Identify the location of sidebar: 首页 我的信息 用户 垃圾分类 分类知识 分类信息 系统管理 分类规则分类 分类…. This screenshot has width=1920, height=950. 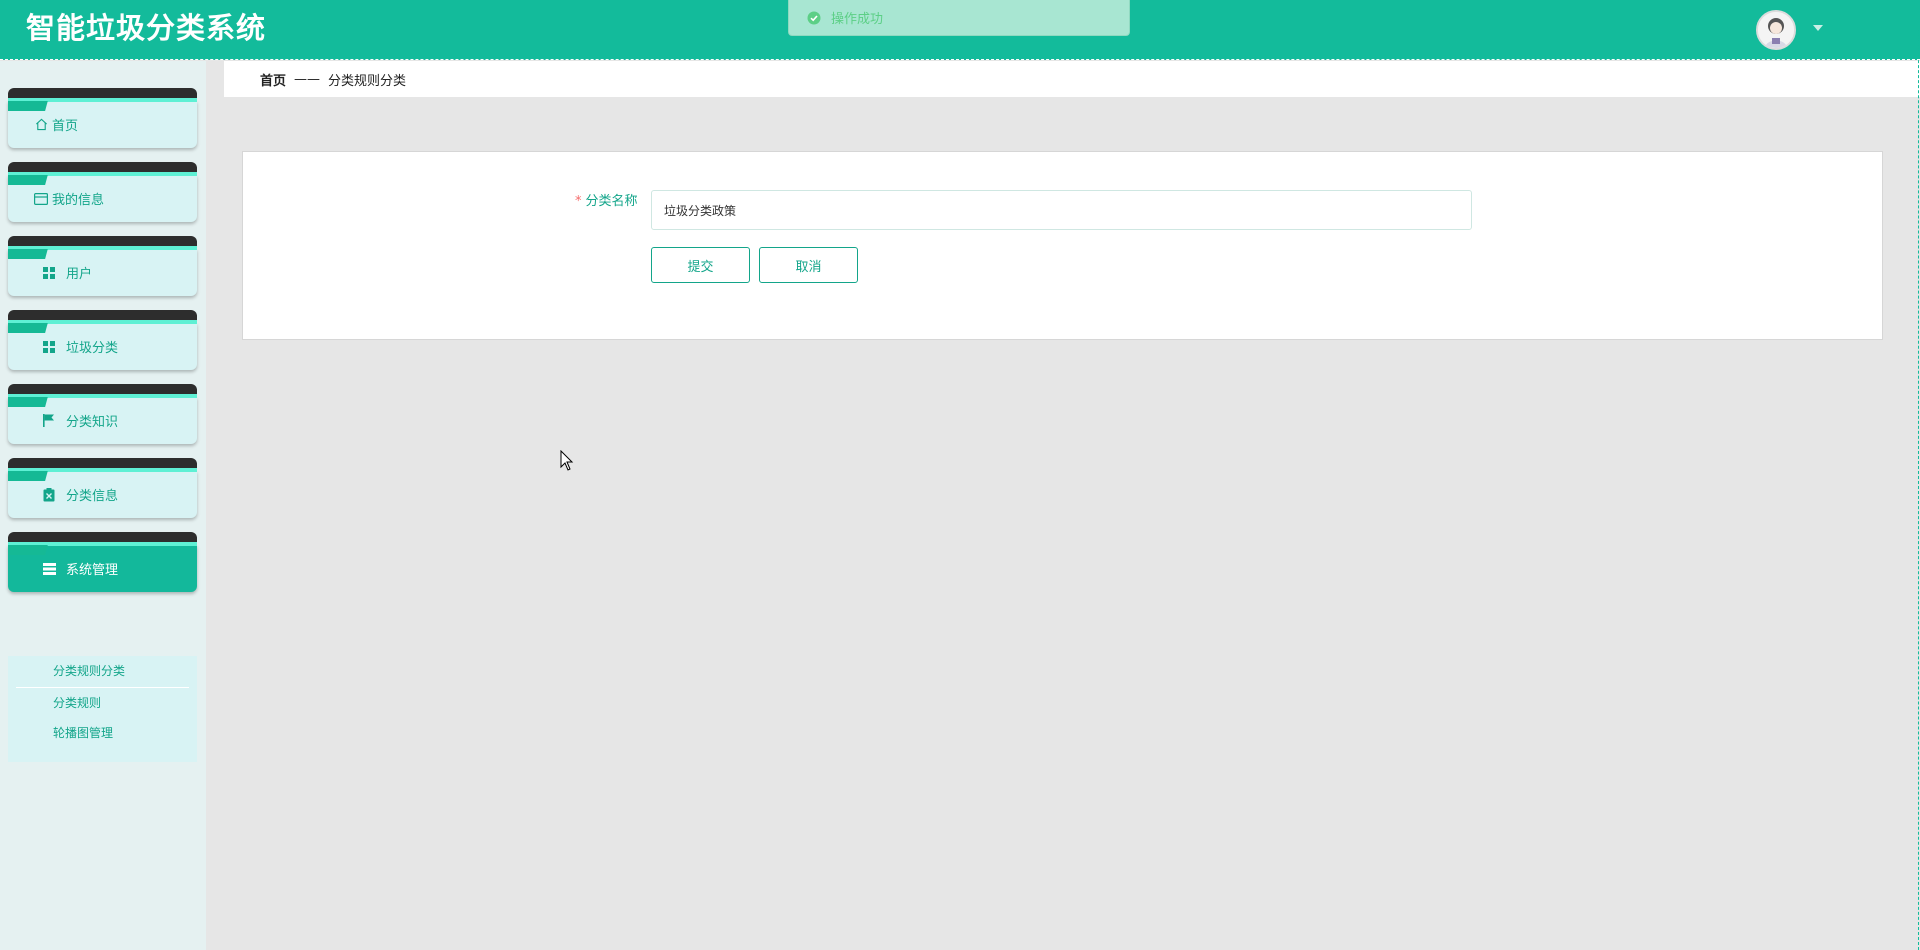
(103, 505).